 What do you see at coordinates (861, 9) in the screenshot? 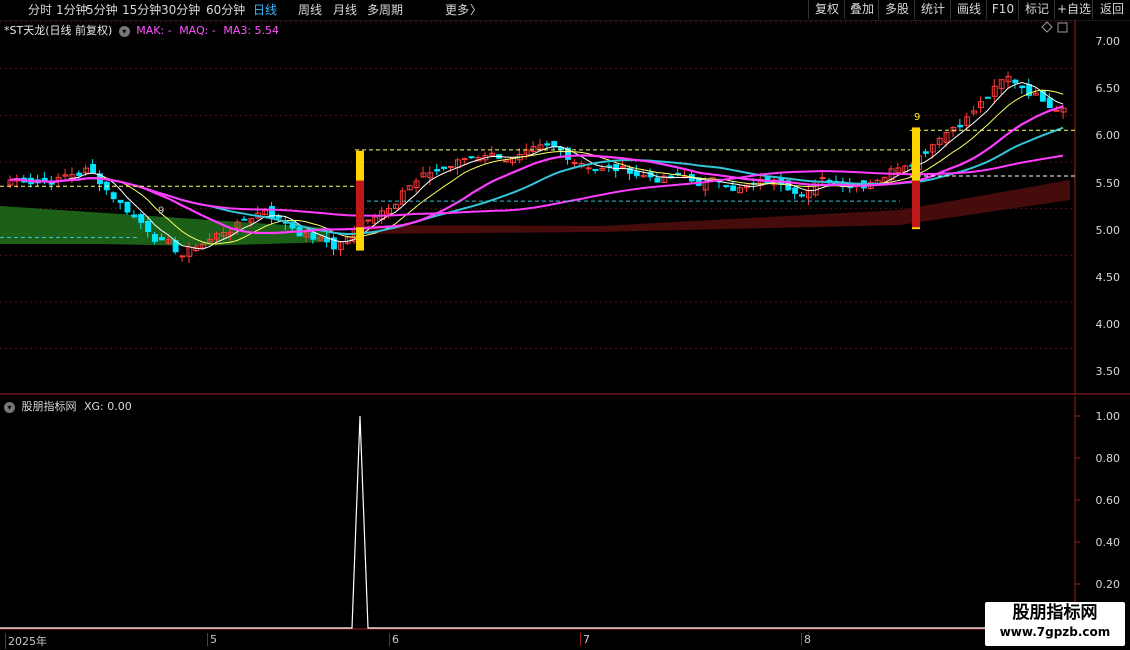
I see `toolbar-button-1: 叠加` at bounding box center [861, 9].